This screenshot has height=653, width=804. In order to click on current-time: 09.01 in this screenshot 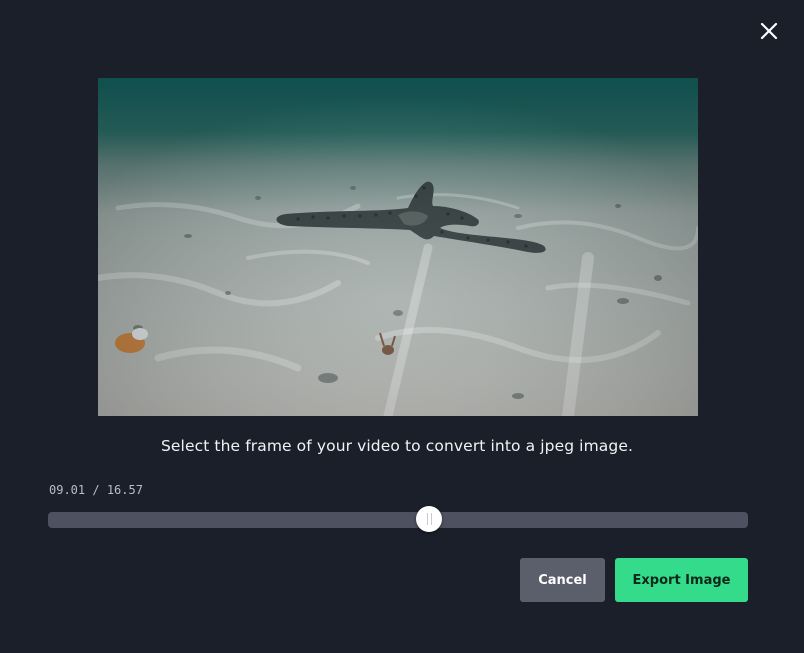, I will do `click(67, 490)`.